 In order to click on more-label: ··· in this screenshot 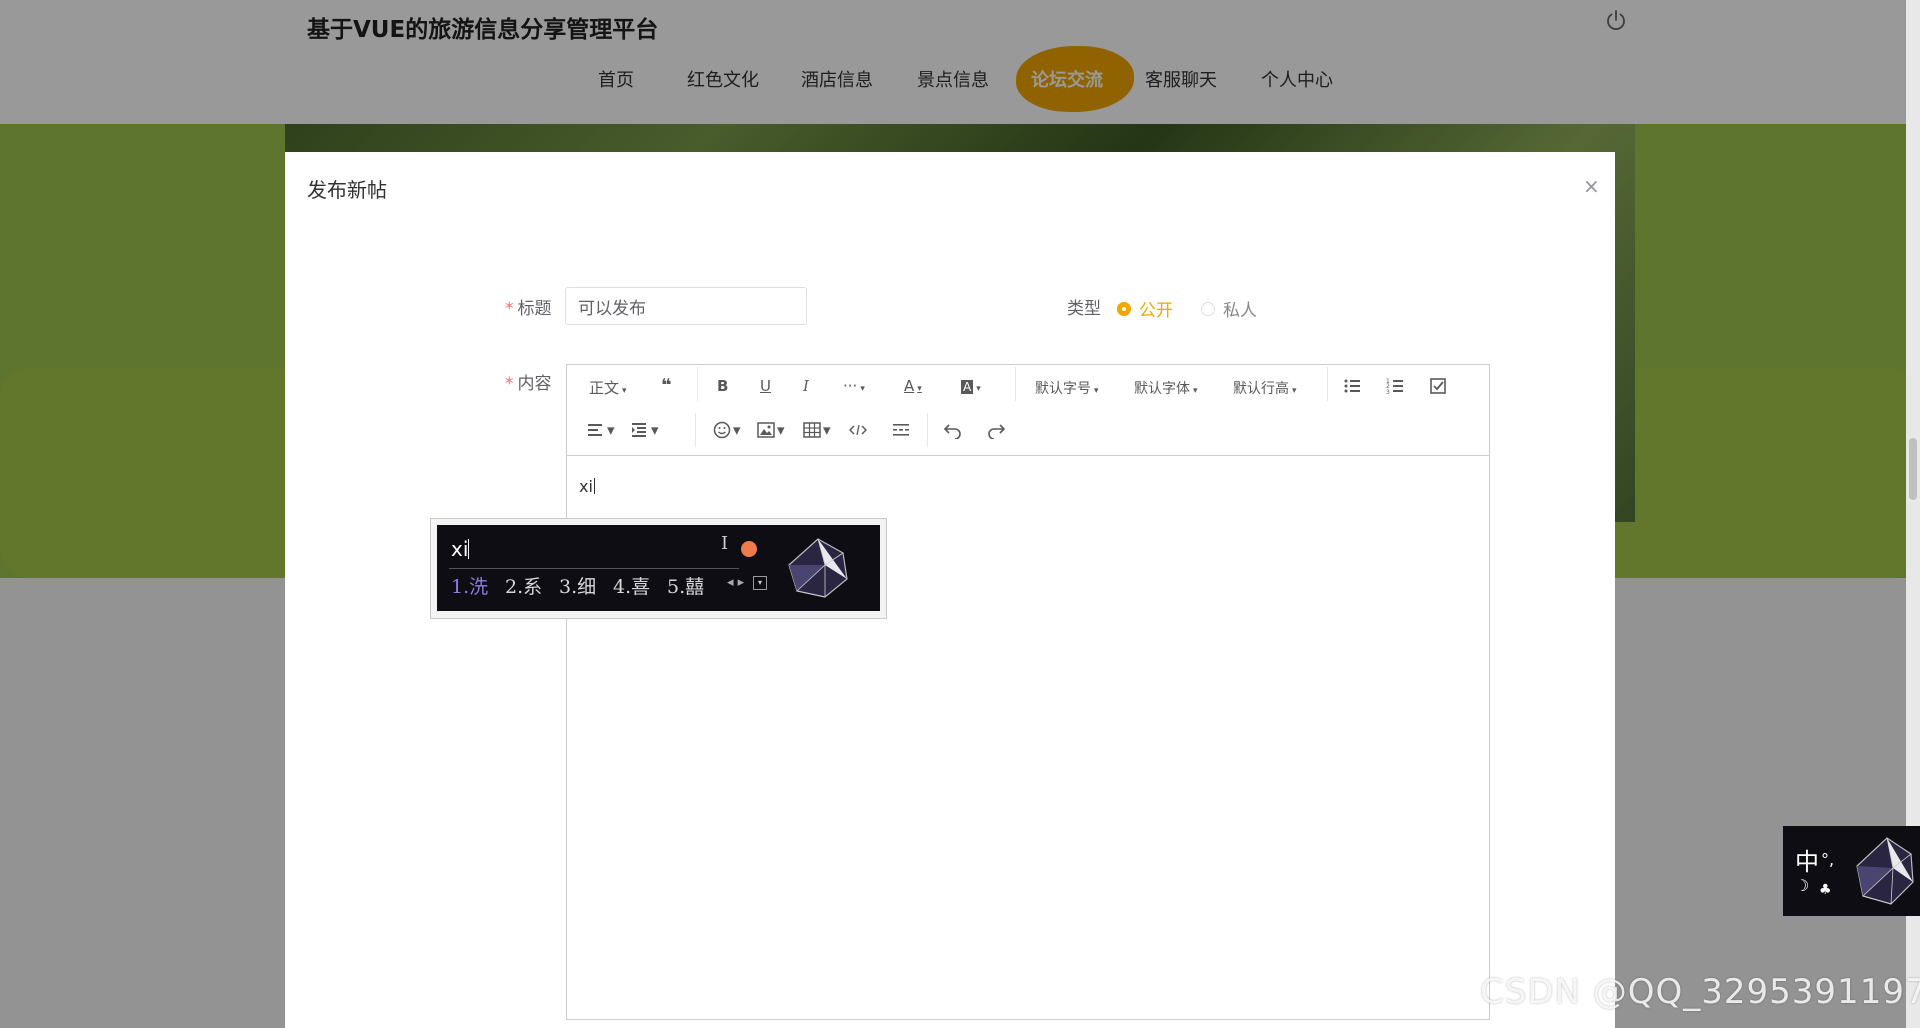, I will do `click(850, 386)`.